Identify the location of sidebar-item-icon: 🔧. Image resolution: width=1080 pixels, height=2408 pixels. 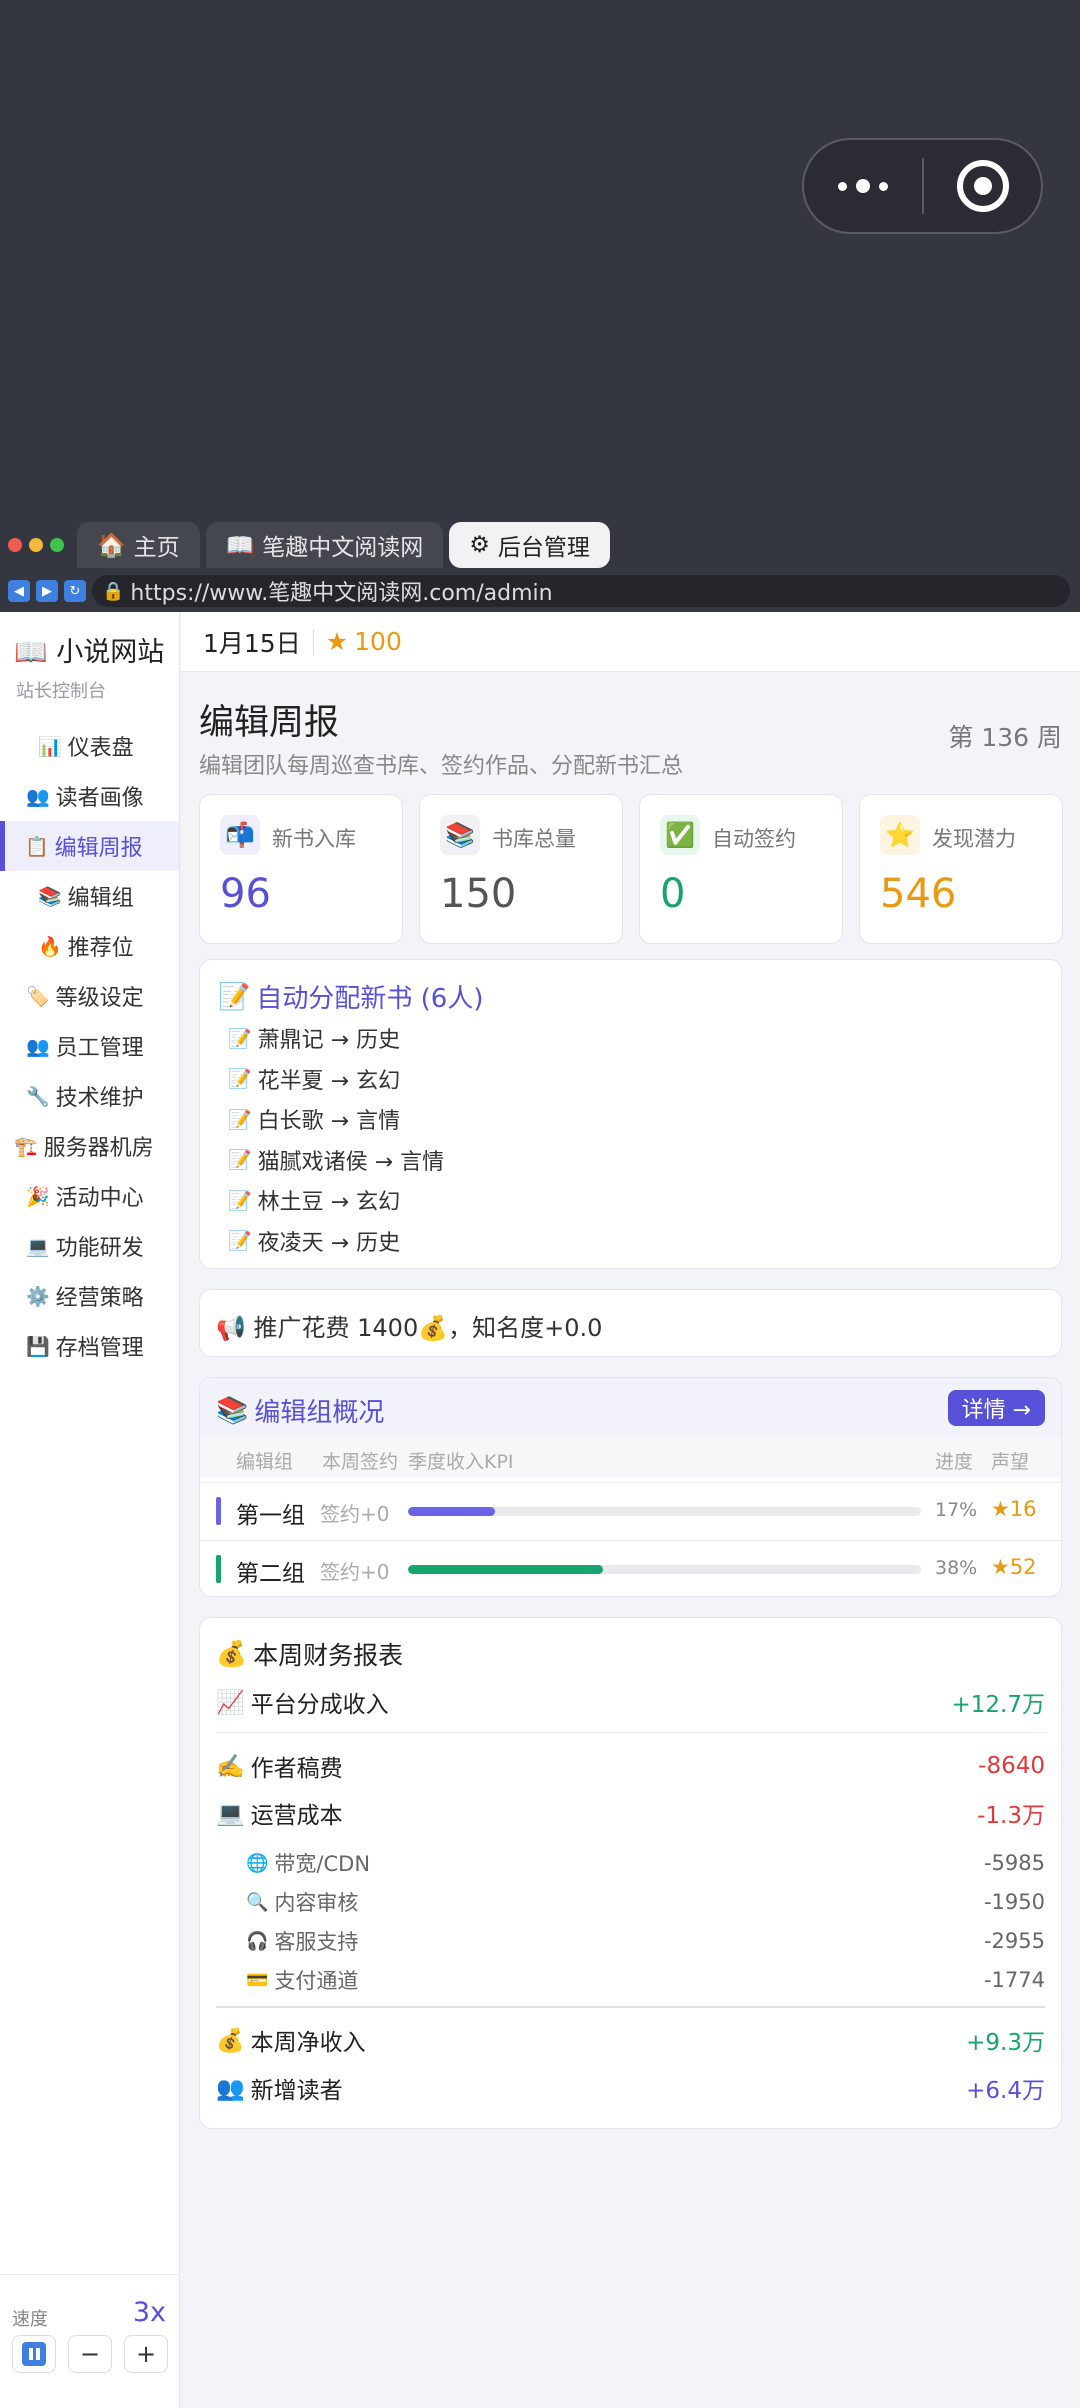
(38, 1096).